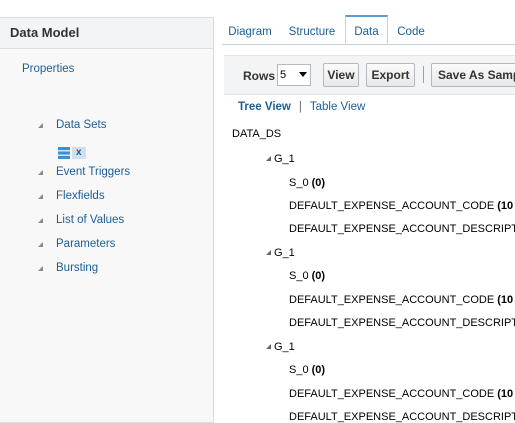 This screenshot has height=423, width=515. What do you see at coordinates (64, 153) in the screenshot?
I see `database-icon` at bounding box center [64, 153].